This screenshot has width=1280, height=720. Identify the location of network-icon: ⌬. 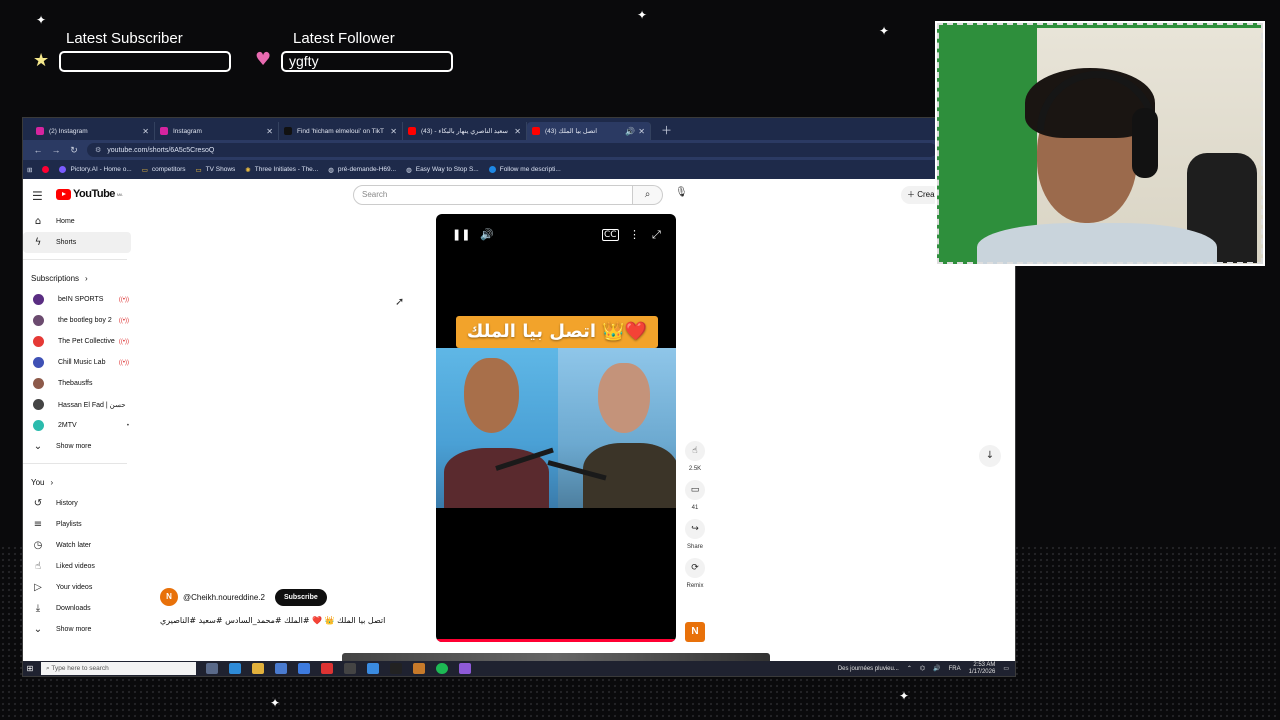
(922, 668).